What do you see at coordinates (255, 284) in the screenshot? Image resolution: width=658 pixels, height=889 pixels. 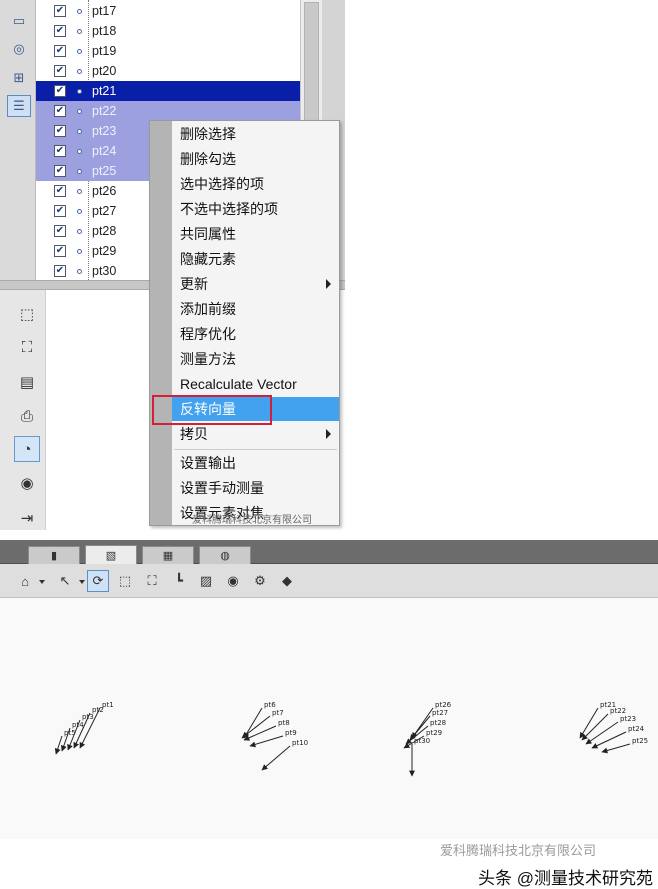 I see `menu-item: 更新` at bounding box center [255, 284].